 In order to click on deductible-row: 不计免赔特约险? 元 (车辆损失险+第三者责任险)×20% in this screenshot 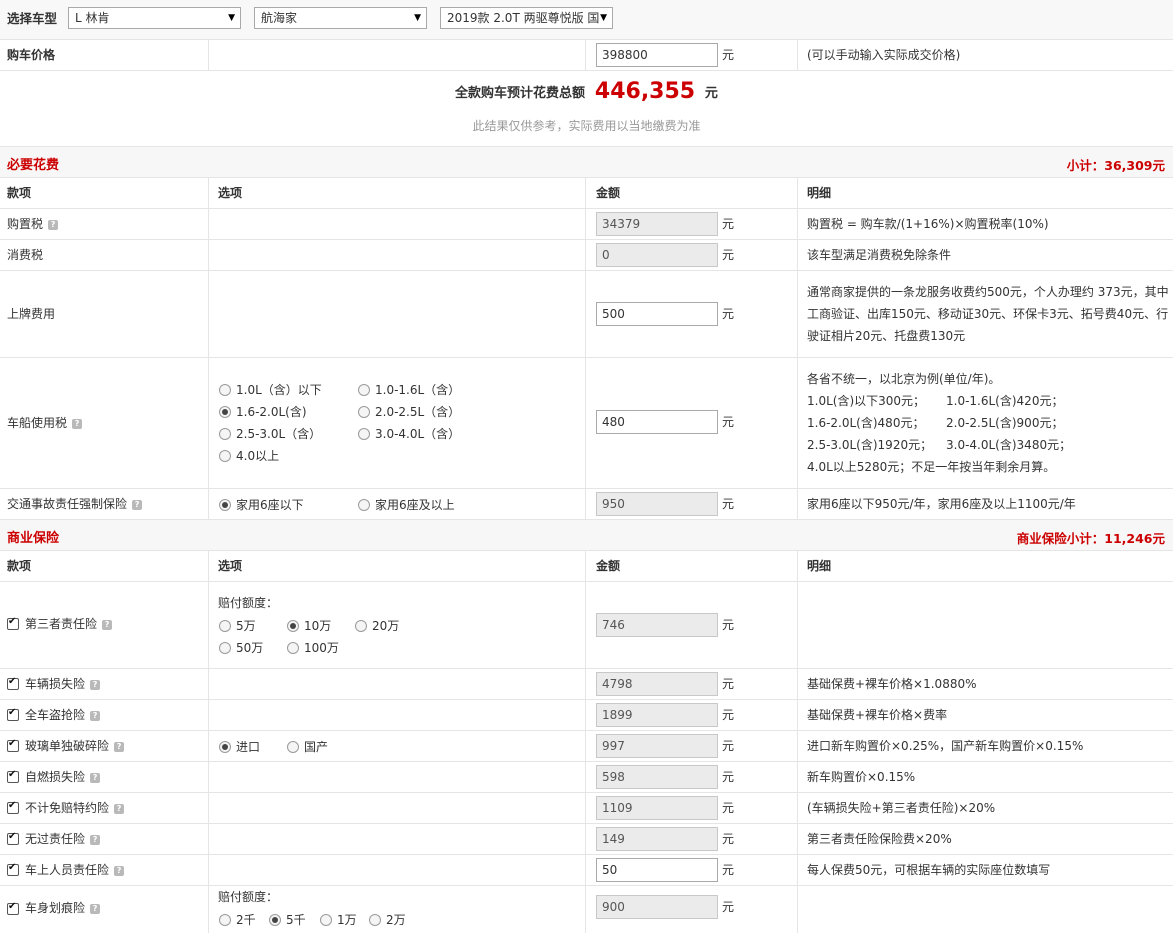, I will do `click(586, 808)`.